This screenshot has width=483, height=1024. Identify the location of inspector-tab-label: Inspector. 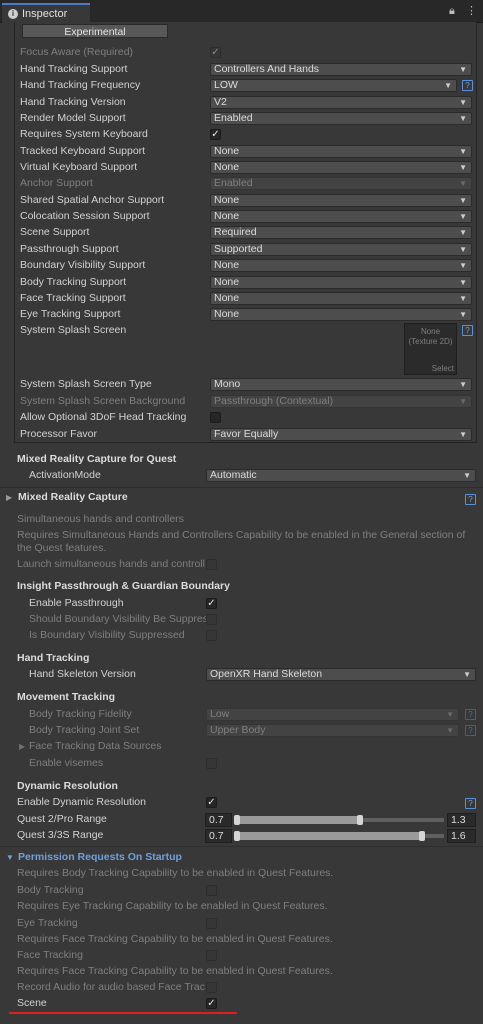
(45, 14).